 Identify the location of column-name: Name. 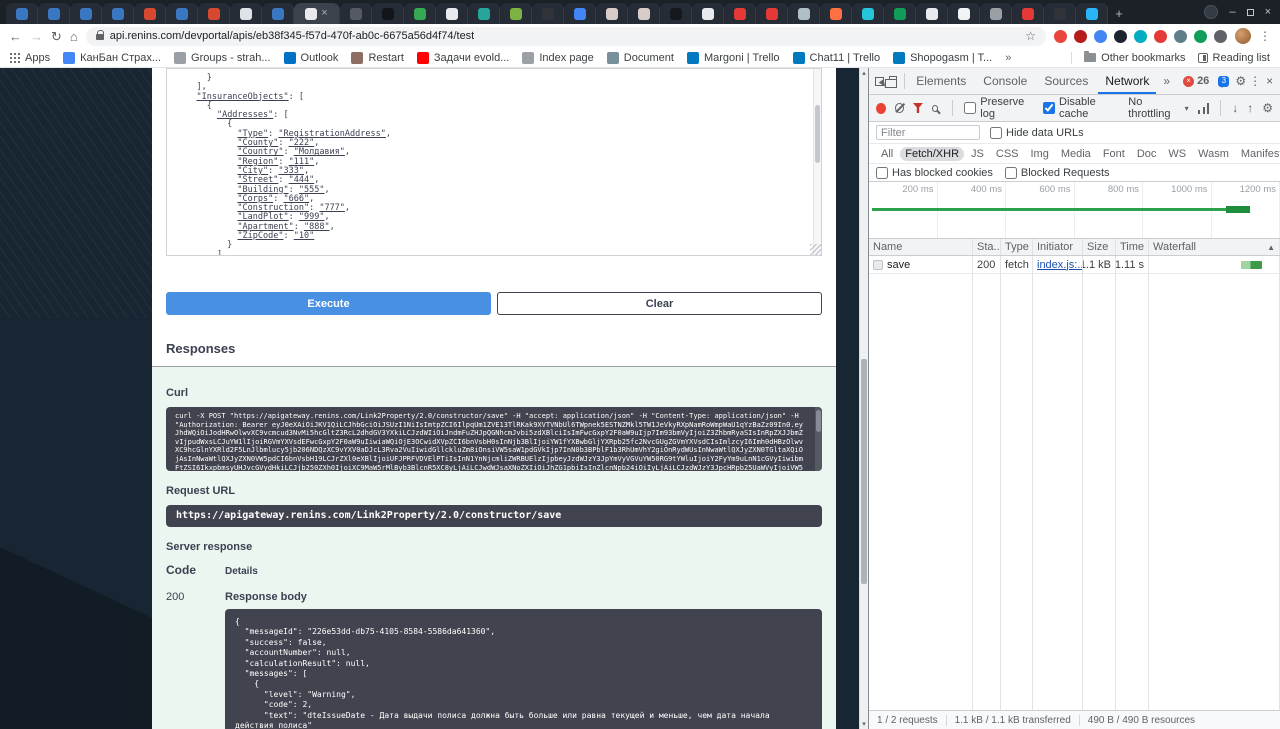
(921, 247).